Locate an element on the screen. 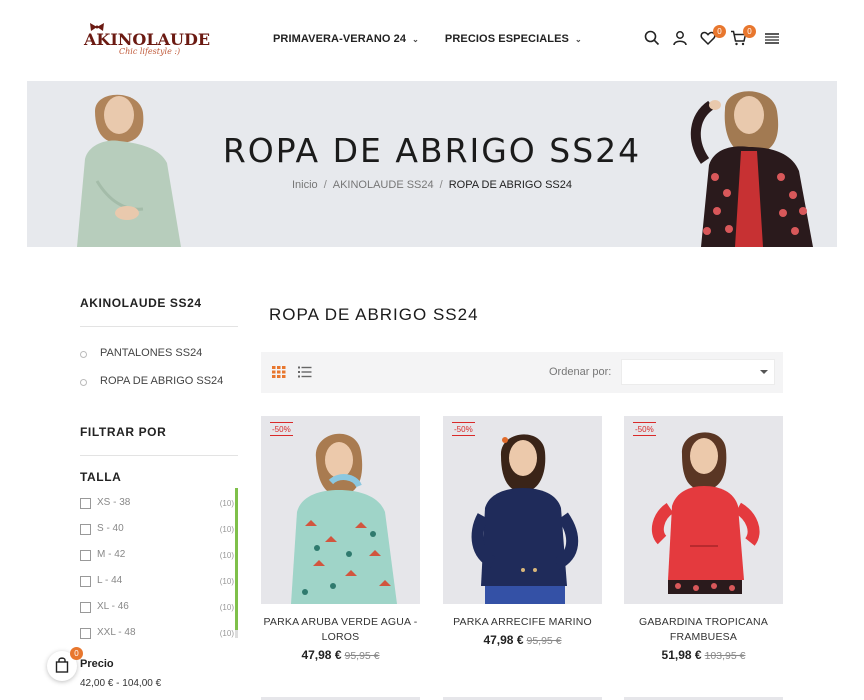 The height and width of the screenshot is (700, 864). wishlist-count-badge: 0 is located at coordinates (719, 31).